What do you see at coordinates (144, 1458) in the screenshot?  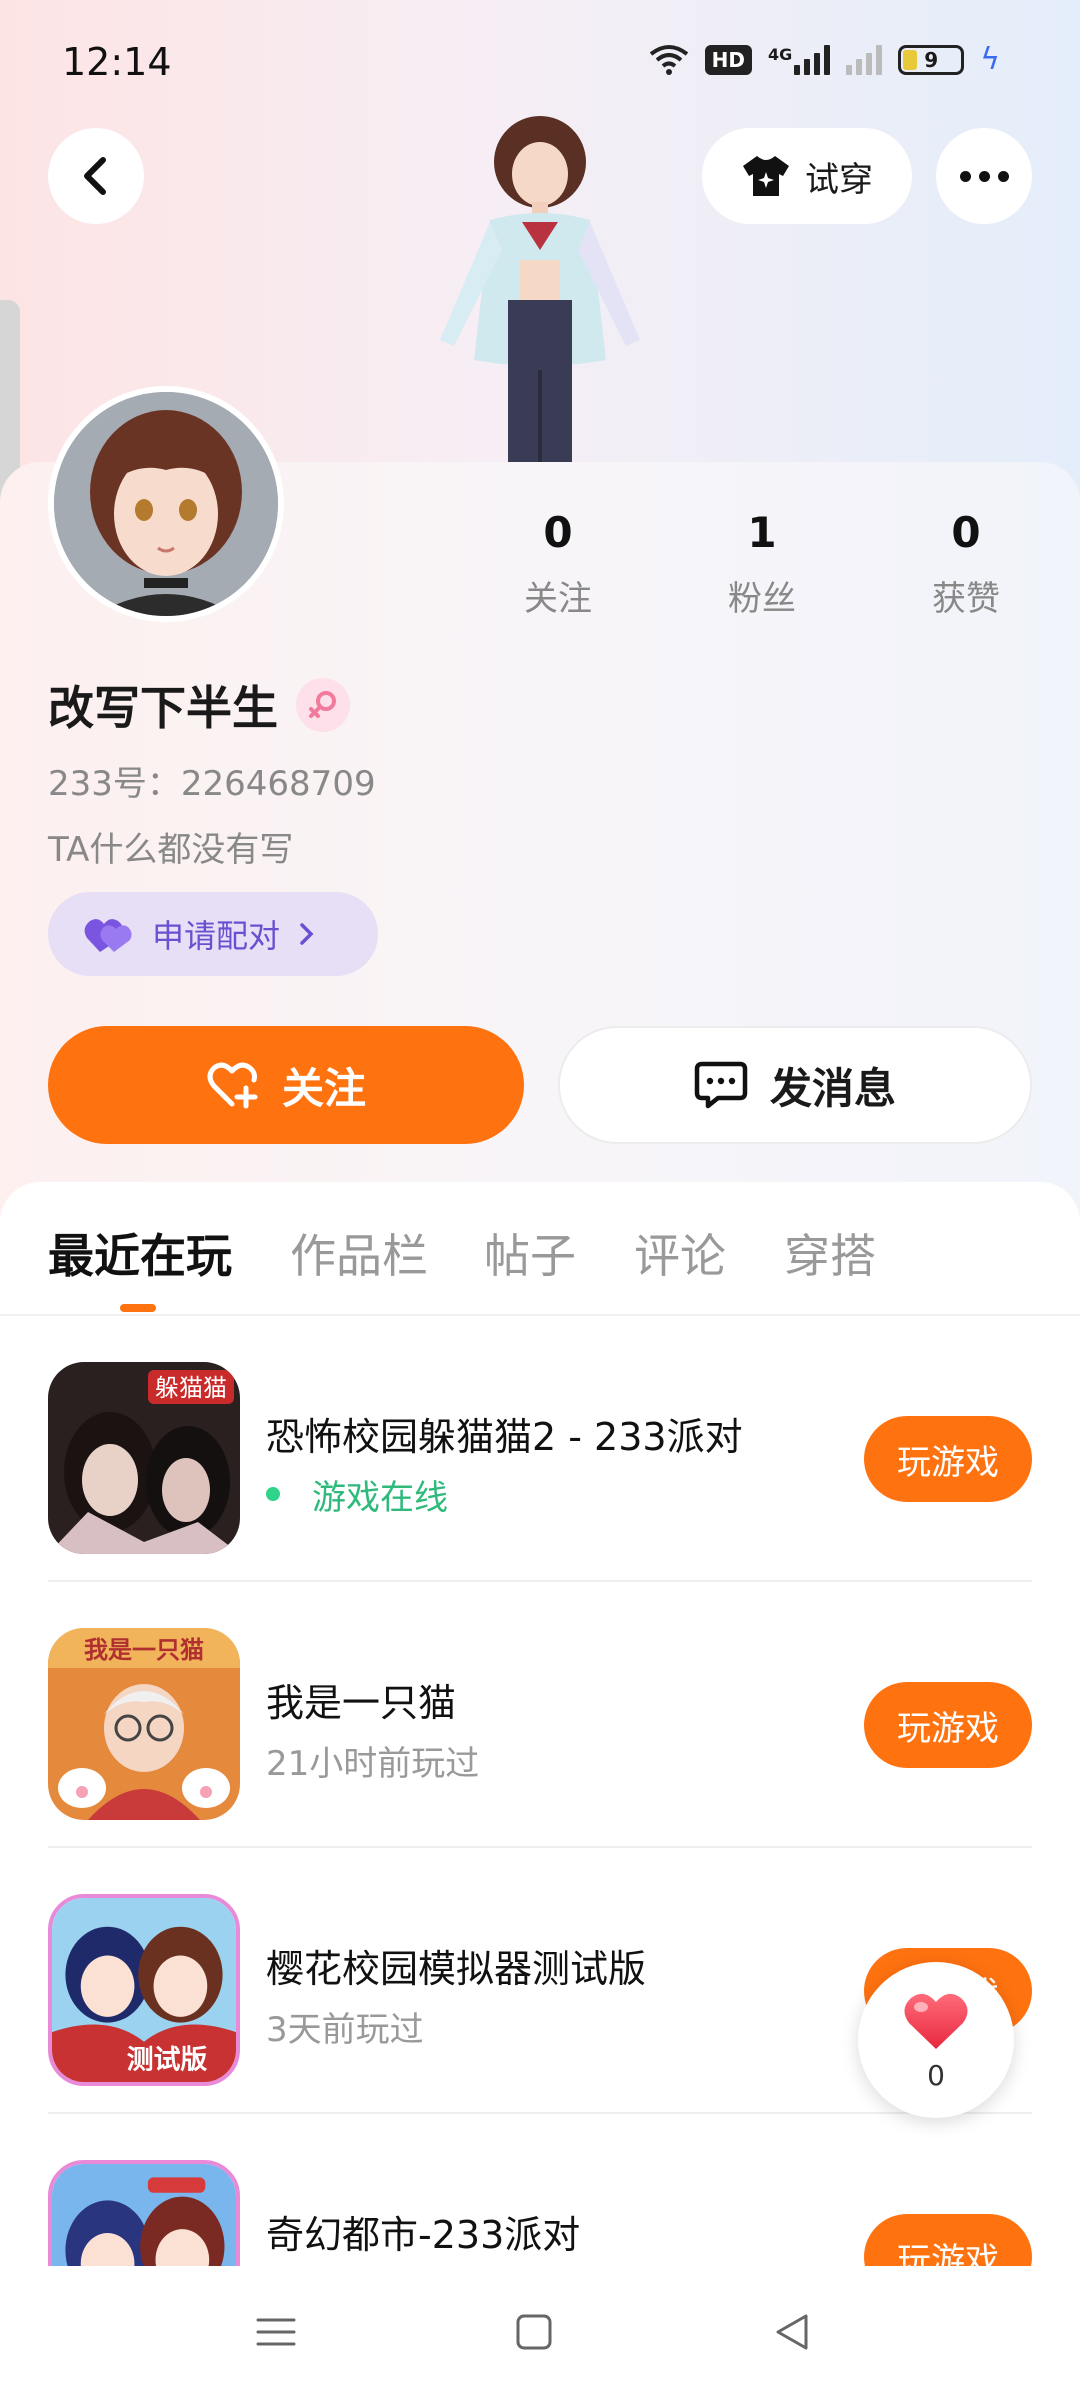 I see `game-icon: 躲猫猫` at bounding box center [144, 1458].